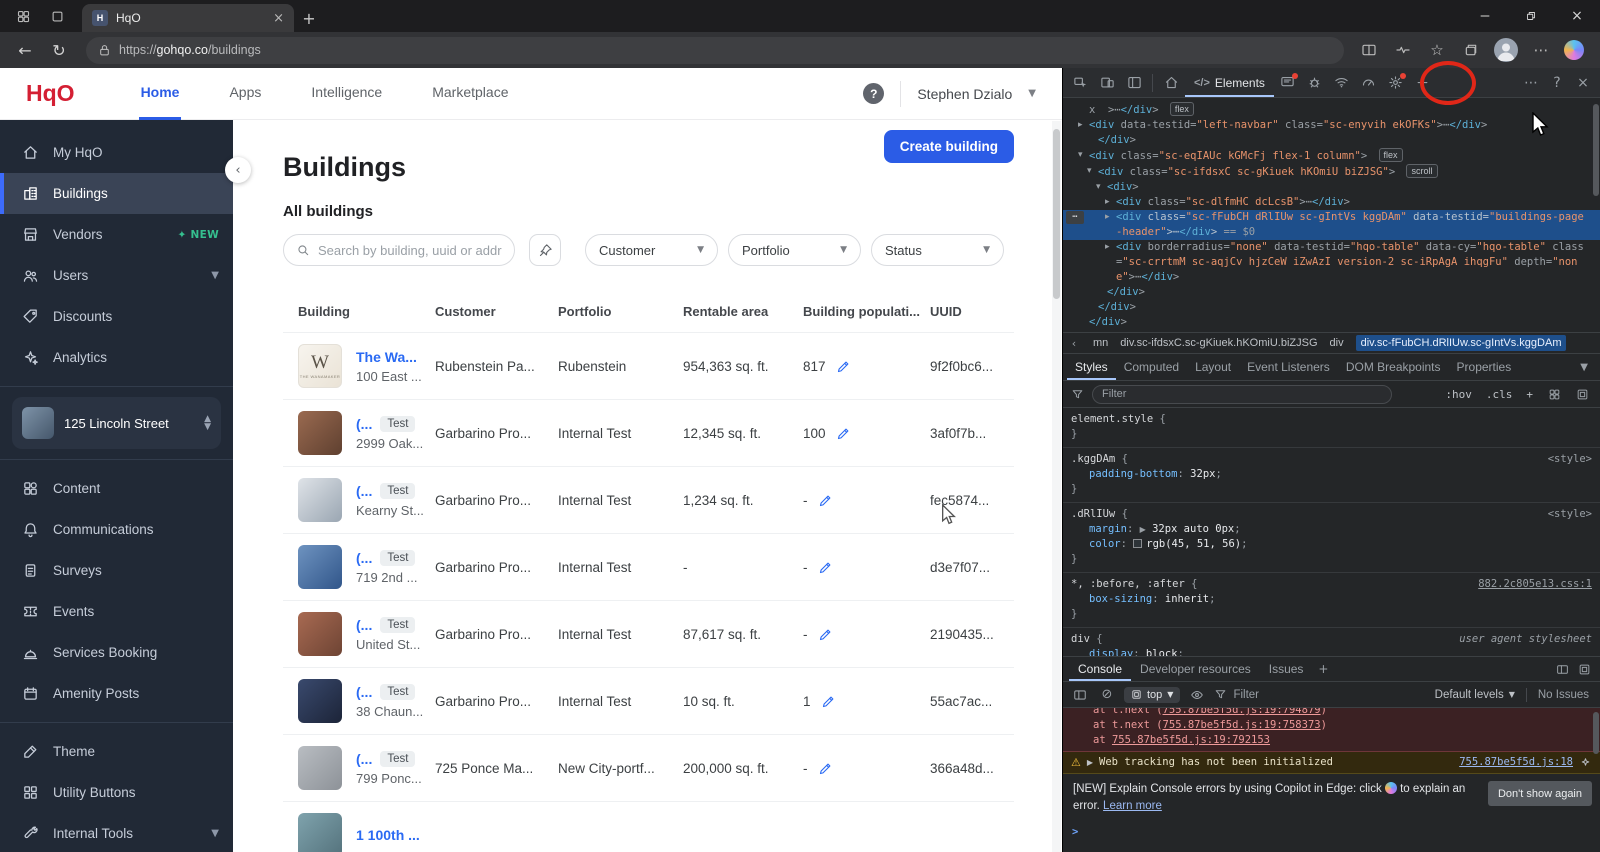 This screenshot has height=852, width=1600. What do you see at coordinates (1128, 584) in the screenshot?
I see `rule-selector: *, :before, :after` at bounding box center [1128, 584].